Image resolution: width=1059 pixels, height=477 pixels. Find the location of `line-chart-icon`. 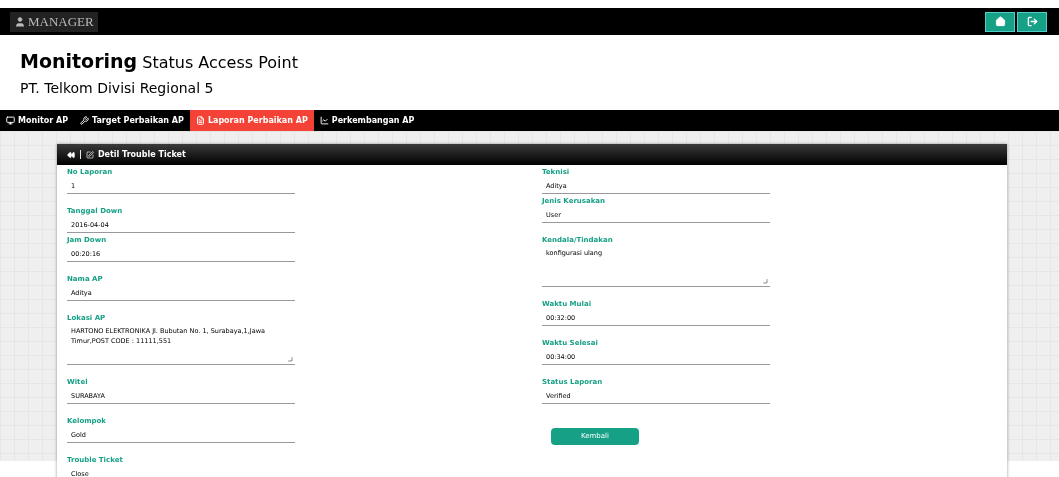

line-chart-icon is located at coordinates (324, 120).